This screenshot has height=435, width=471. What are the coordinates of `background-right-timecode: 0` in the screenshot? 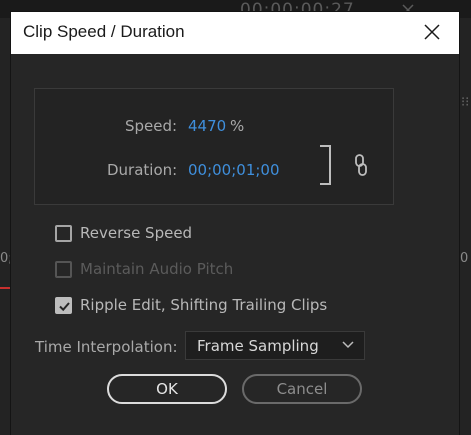 It's located at (464, 258).